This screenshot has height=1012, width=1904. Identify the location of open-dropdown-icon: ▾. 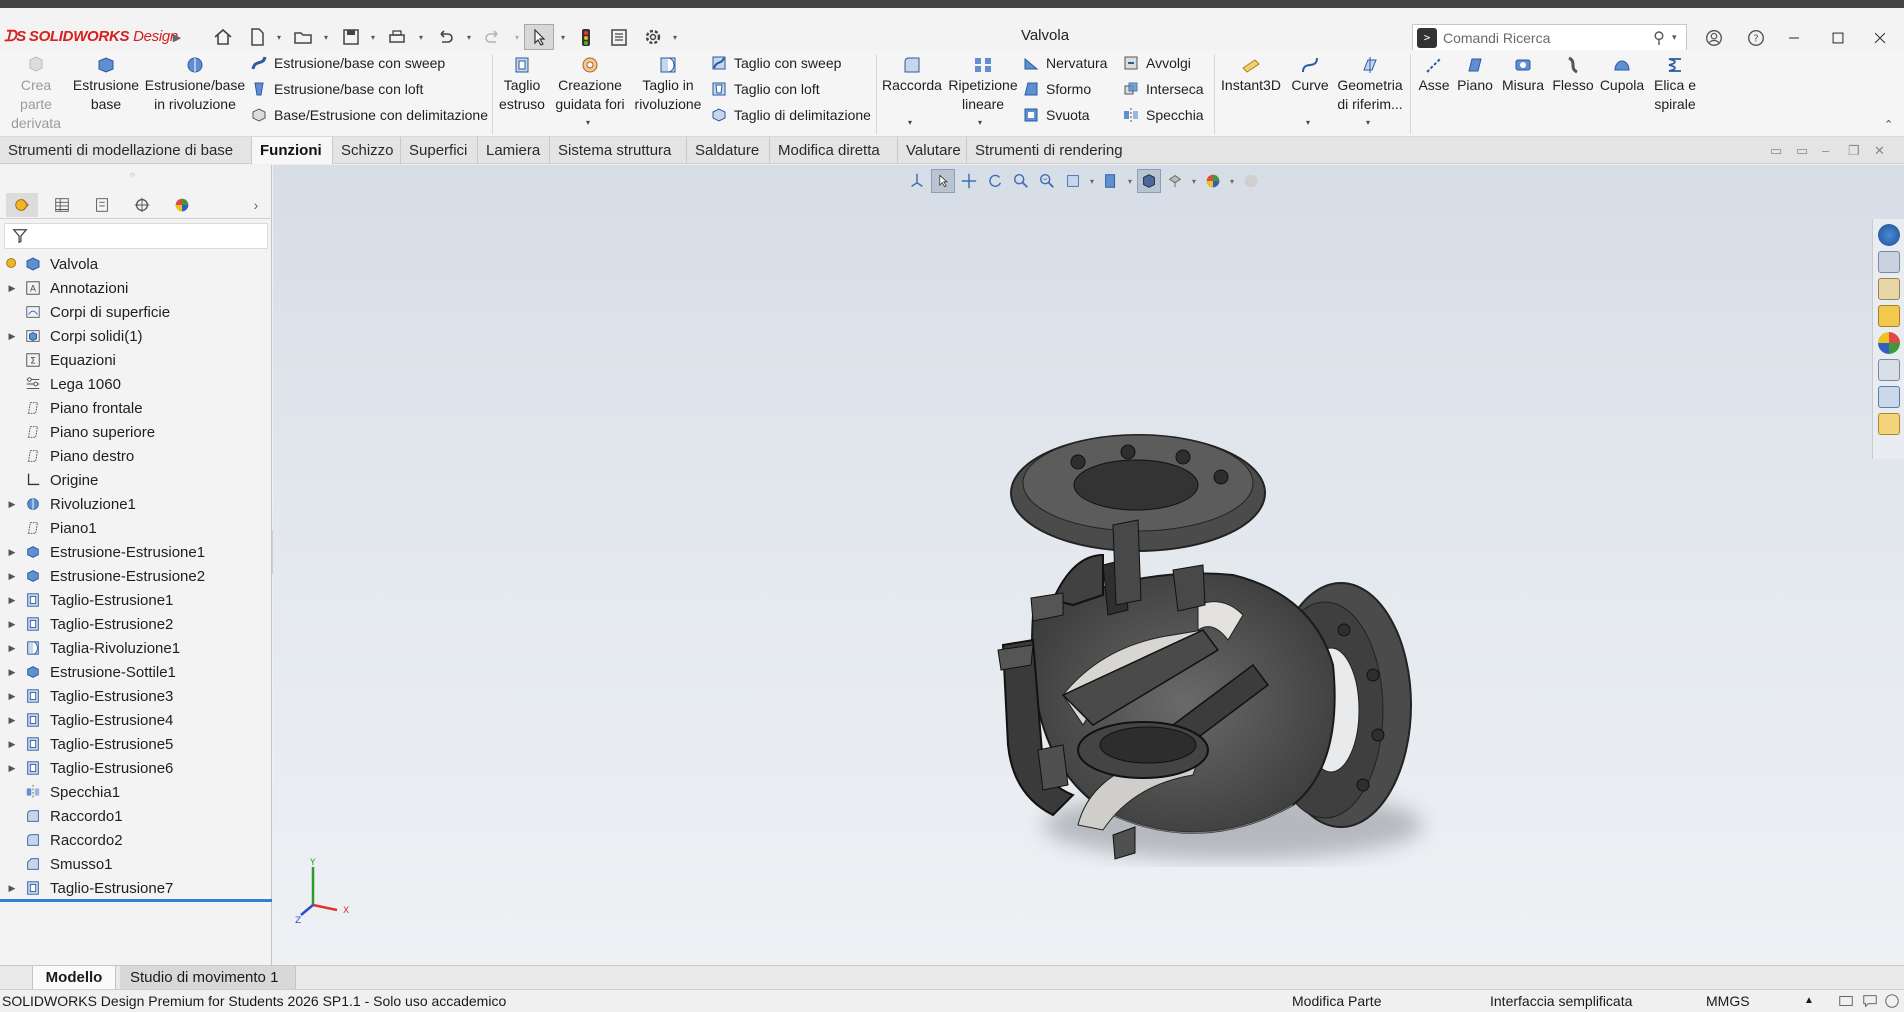
(326, 37).